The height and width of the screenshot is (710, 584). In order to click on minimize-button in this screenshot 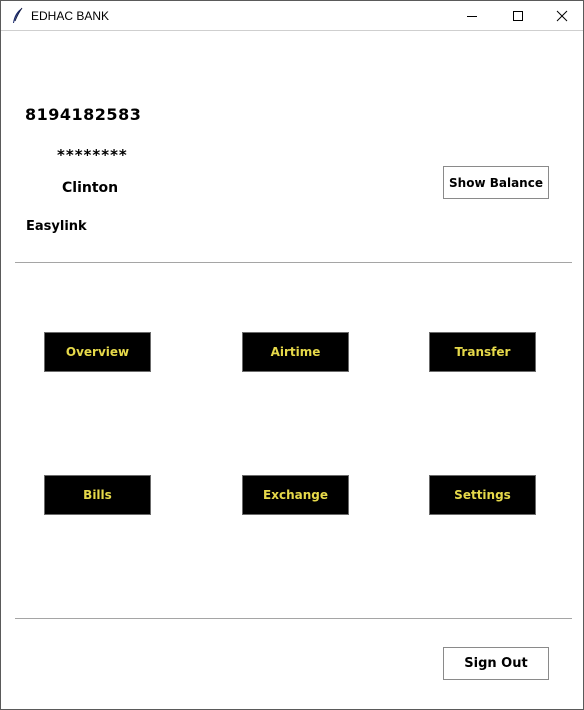, I will do `click(472, 16)`.